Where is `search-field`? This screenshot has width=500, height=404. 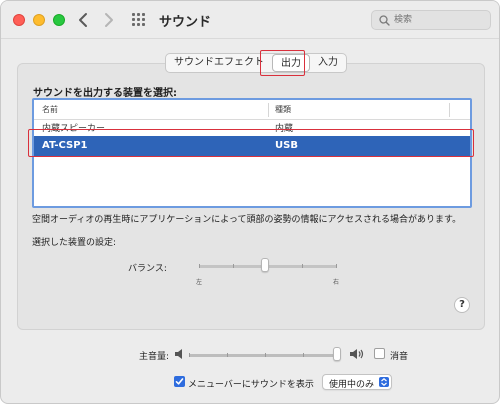
search-field is located at coordinates (431, 20).